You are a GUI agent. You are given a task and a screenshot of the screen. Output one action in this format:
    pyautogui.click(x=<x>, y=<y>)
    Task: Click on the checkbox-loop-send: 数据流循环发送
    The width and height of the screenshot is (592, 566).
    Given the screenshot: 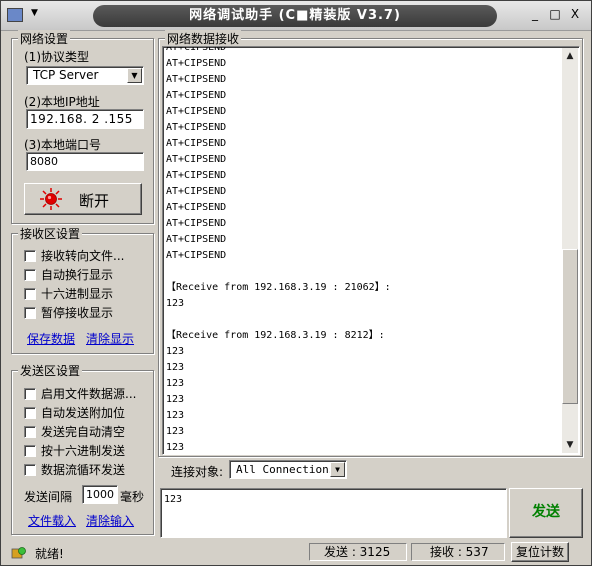 What is the action you would take?
    pyautogui.click(x=74, y=469)
    